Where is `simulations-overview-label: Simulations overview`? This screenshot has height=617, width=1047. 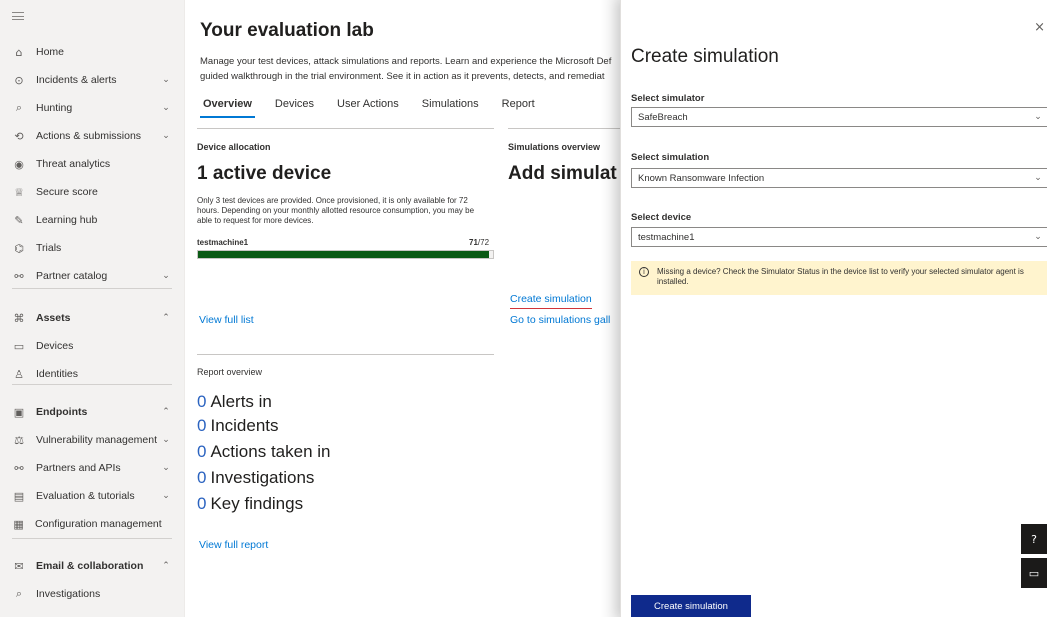
simulations-overview-label: Simulations overview is located at coordinates (554, 147).